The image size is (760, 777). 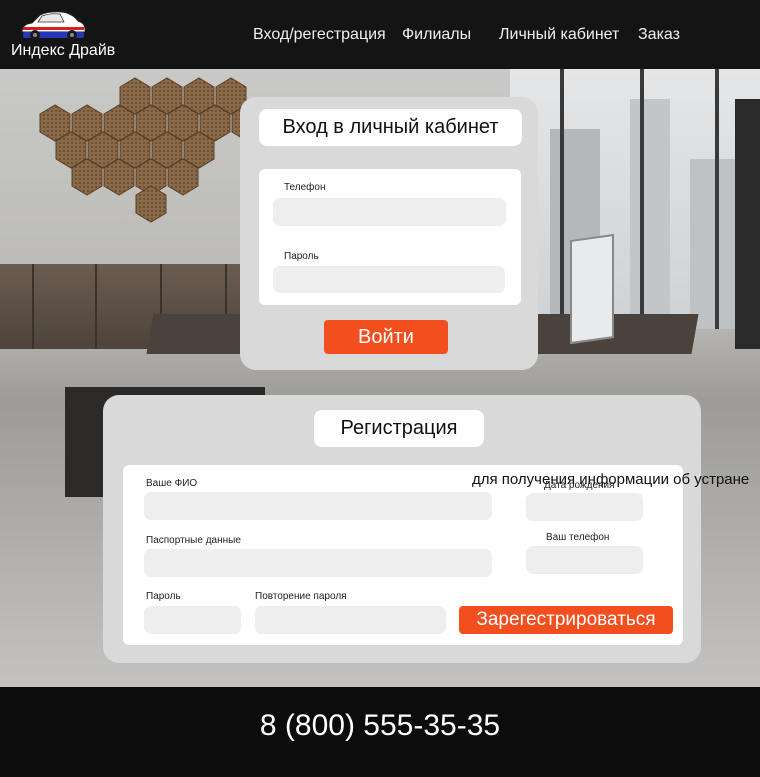 I want to click on reg-phone-label: Ваш телефон, so click(x=578, y=537).